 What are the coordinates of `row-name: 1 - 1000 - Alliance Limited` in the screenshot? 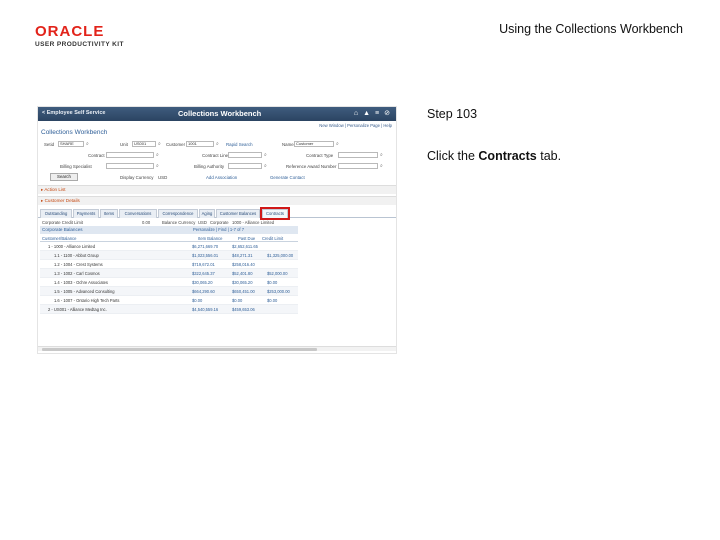 It's located at (71, 246).